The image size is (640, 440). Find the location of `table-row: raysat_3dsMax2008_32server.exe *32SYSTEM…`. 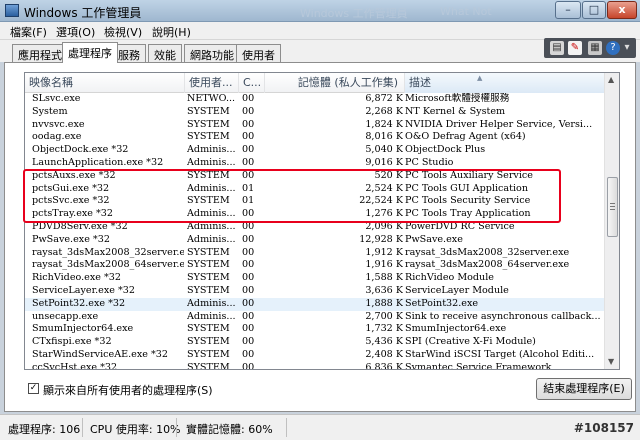

table-row: raysat_3dsMax2008_32server.exe *32SYSTEM… is located at coordinates (315, 253).